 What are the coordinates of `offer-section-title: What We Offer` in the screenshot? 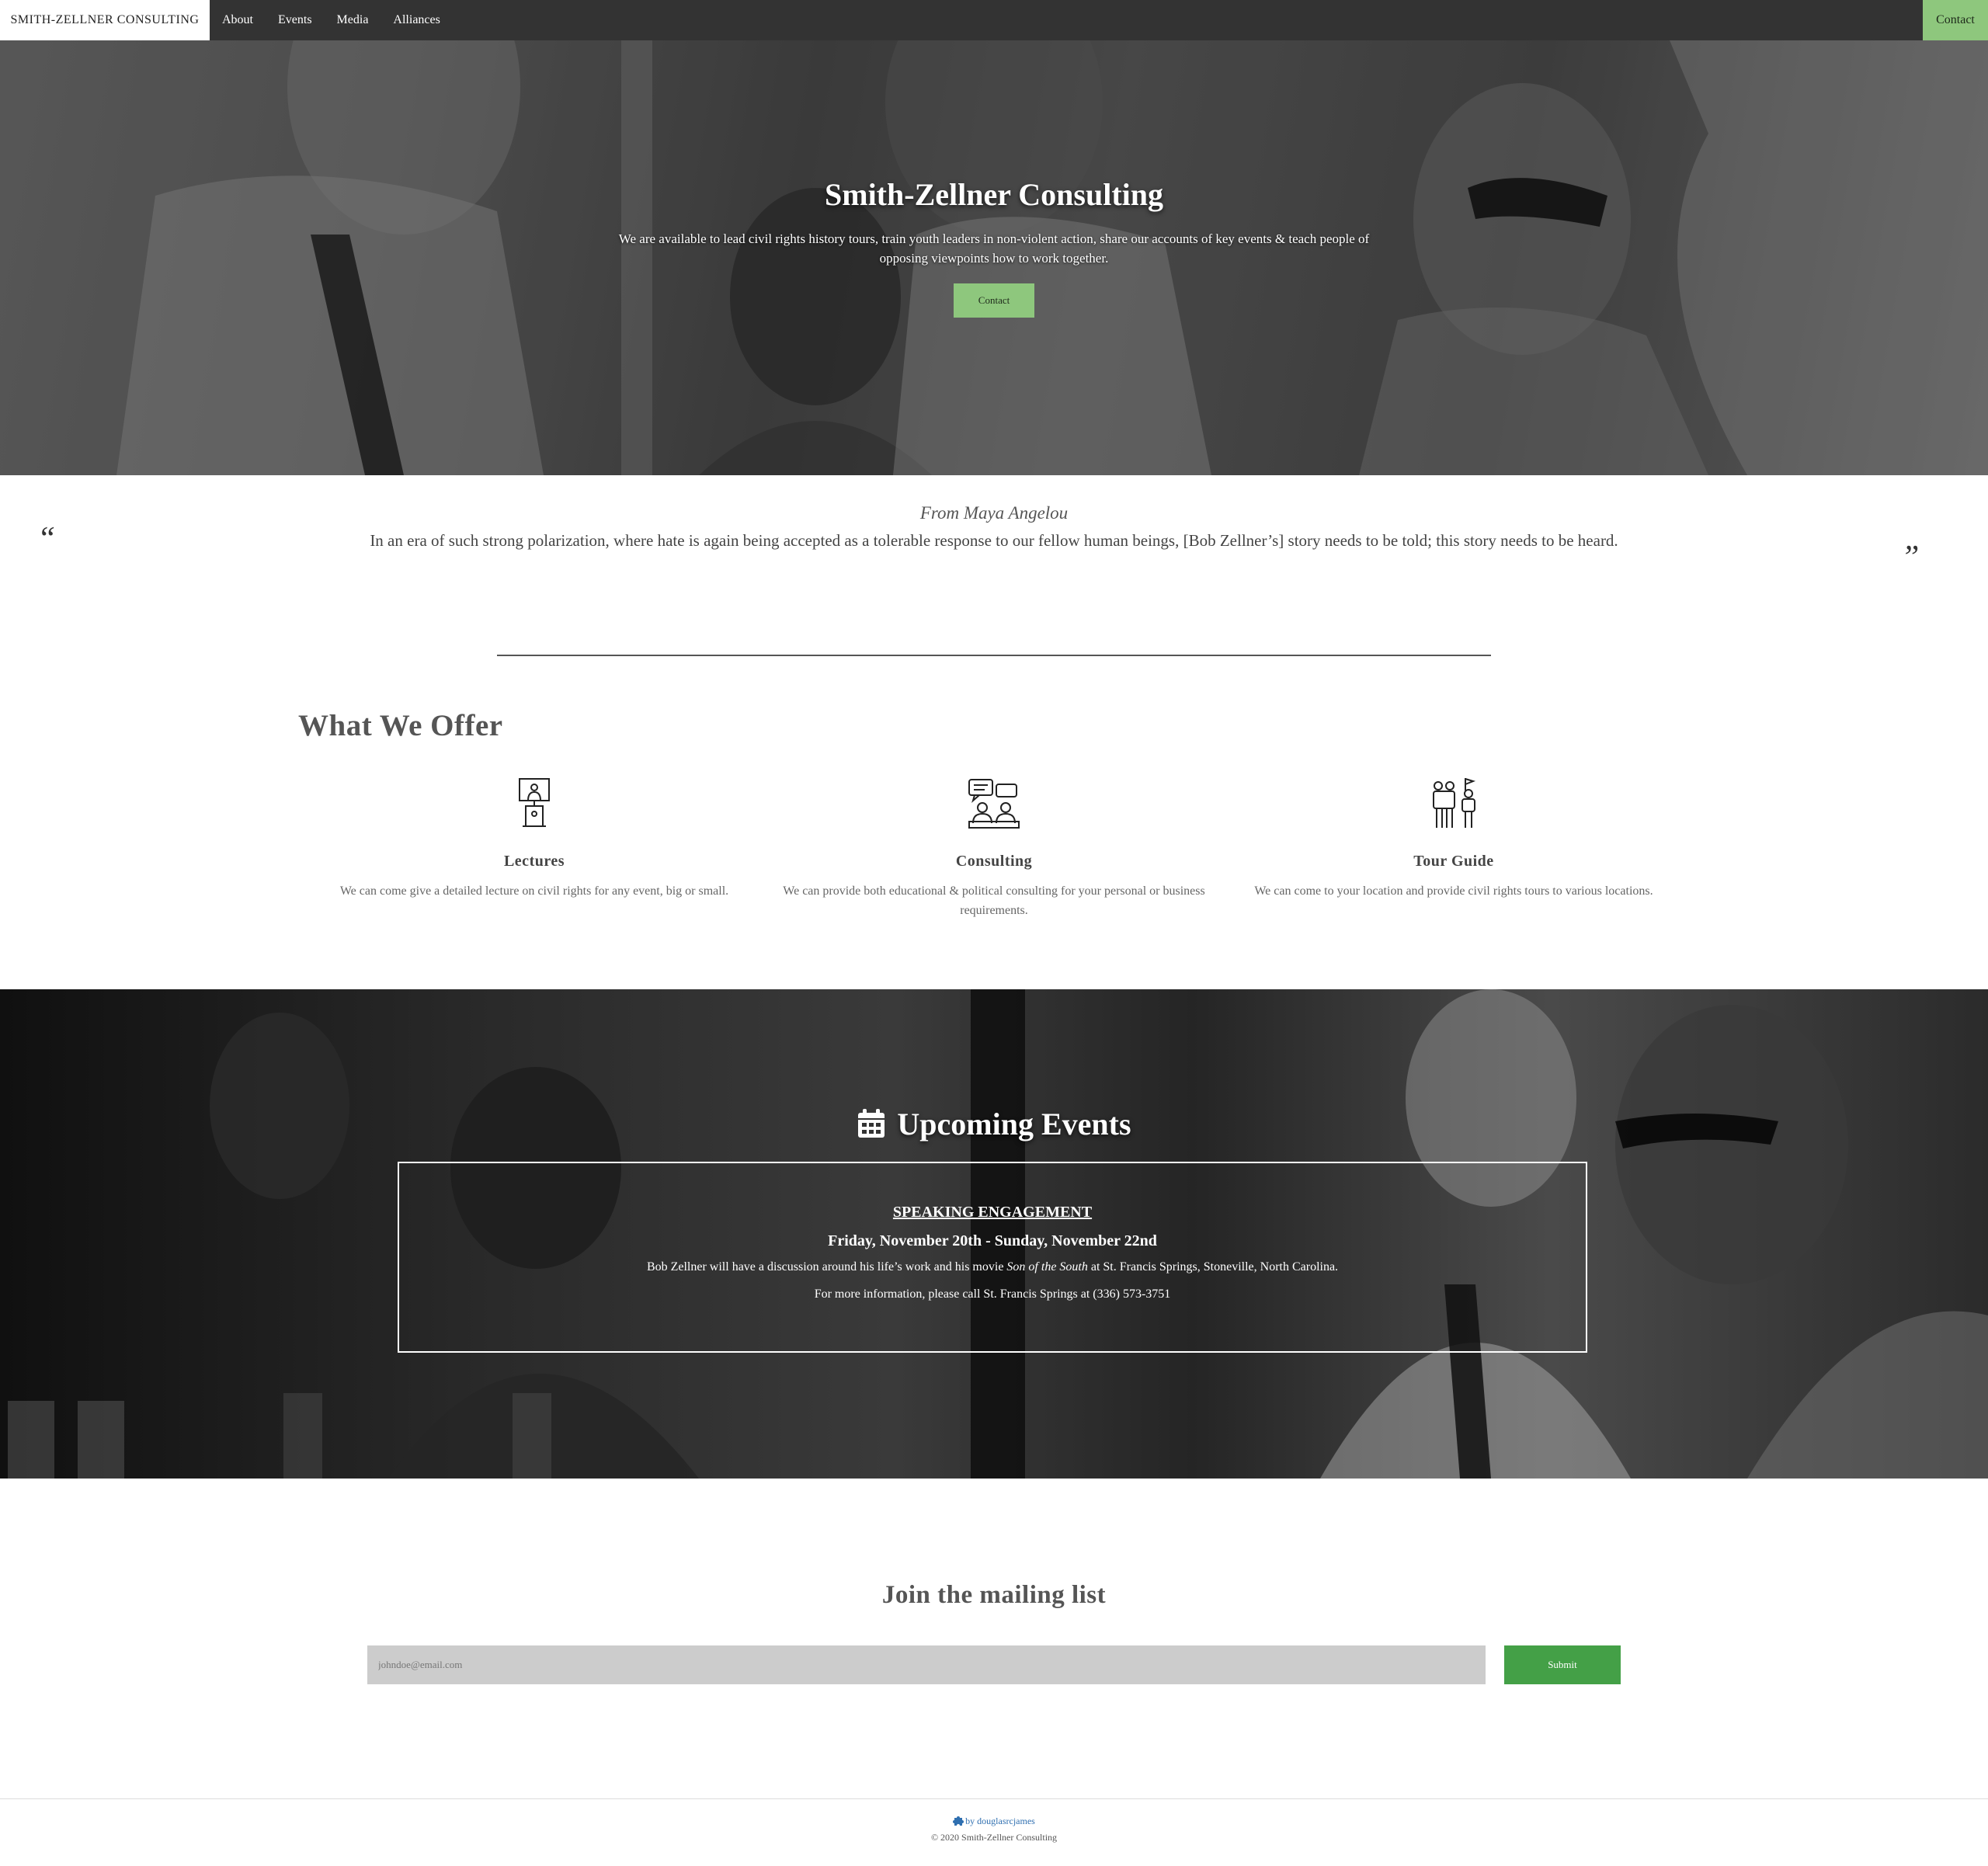 It's located at (401, 725).